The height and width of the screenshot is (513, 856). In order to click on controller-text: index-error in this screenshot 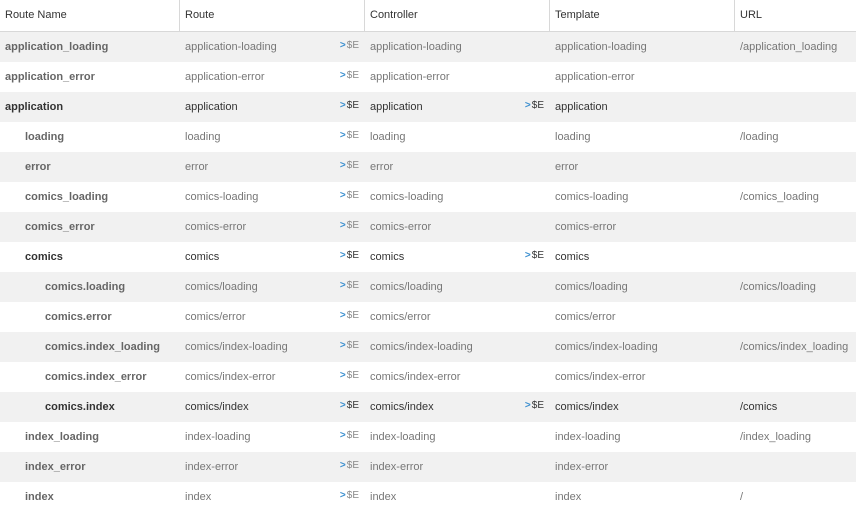, I will do `click(397, 467)`.